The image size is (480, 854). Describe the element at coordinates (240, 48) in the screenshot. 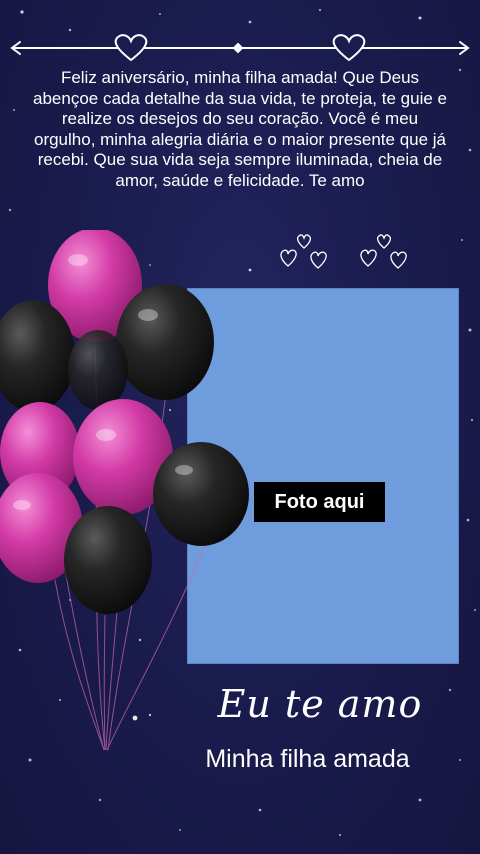

I see `heart-divider-icon` at that location.